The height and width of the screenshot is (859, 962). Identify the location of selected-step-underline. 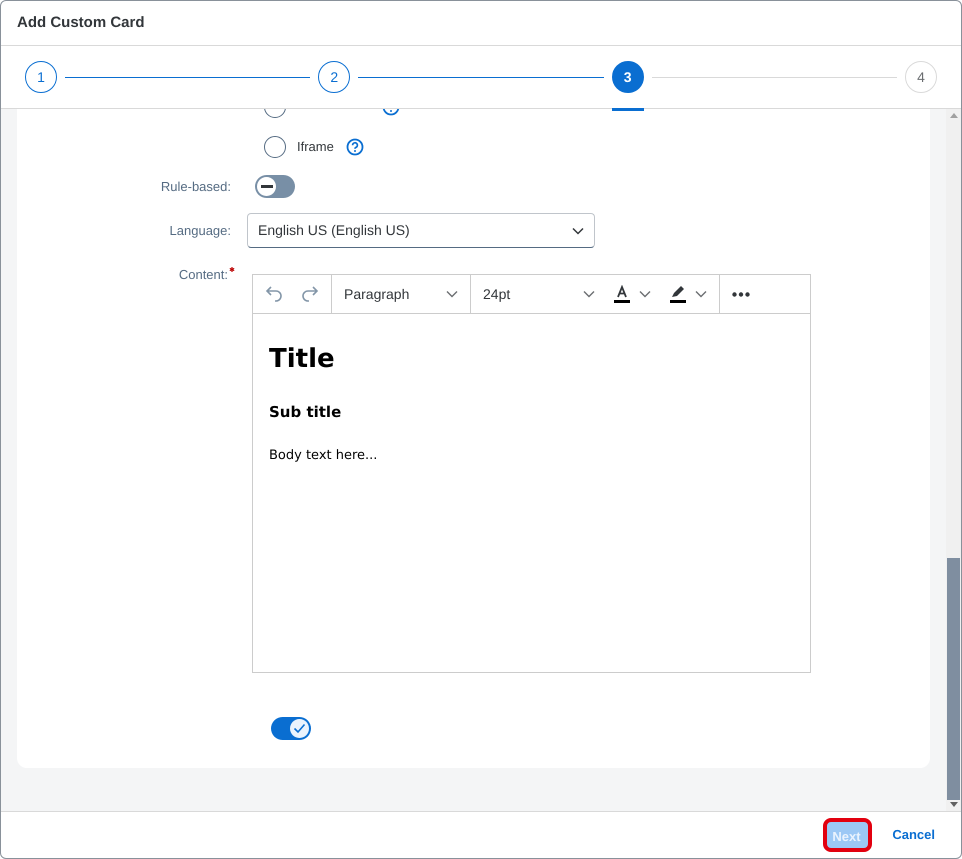
(628, 109).